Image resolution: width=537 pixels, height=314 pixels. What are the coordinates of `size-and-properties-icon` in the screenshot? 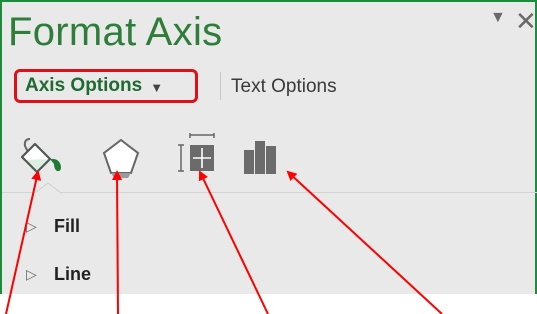 It's located at (198, 155).